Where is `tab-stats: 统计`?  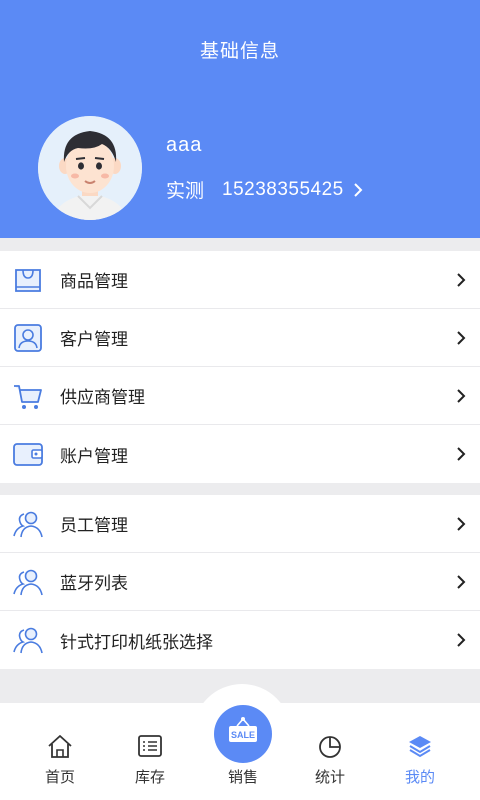 tab-stats: 统计 is located at coordinates (330, 751).